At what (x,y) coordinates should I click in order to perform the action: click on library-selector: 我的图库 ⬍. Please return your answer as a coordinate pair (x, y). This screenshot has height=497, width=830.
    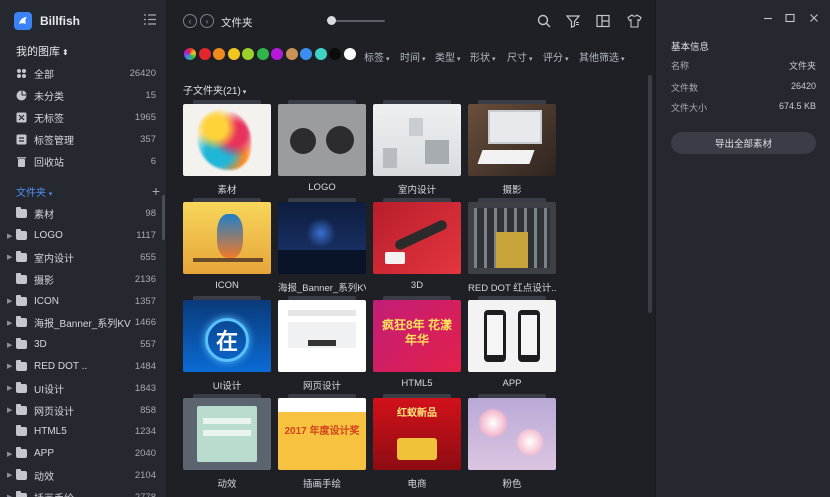
    Looking at the image, I should click on (42, 51).